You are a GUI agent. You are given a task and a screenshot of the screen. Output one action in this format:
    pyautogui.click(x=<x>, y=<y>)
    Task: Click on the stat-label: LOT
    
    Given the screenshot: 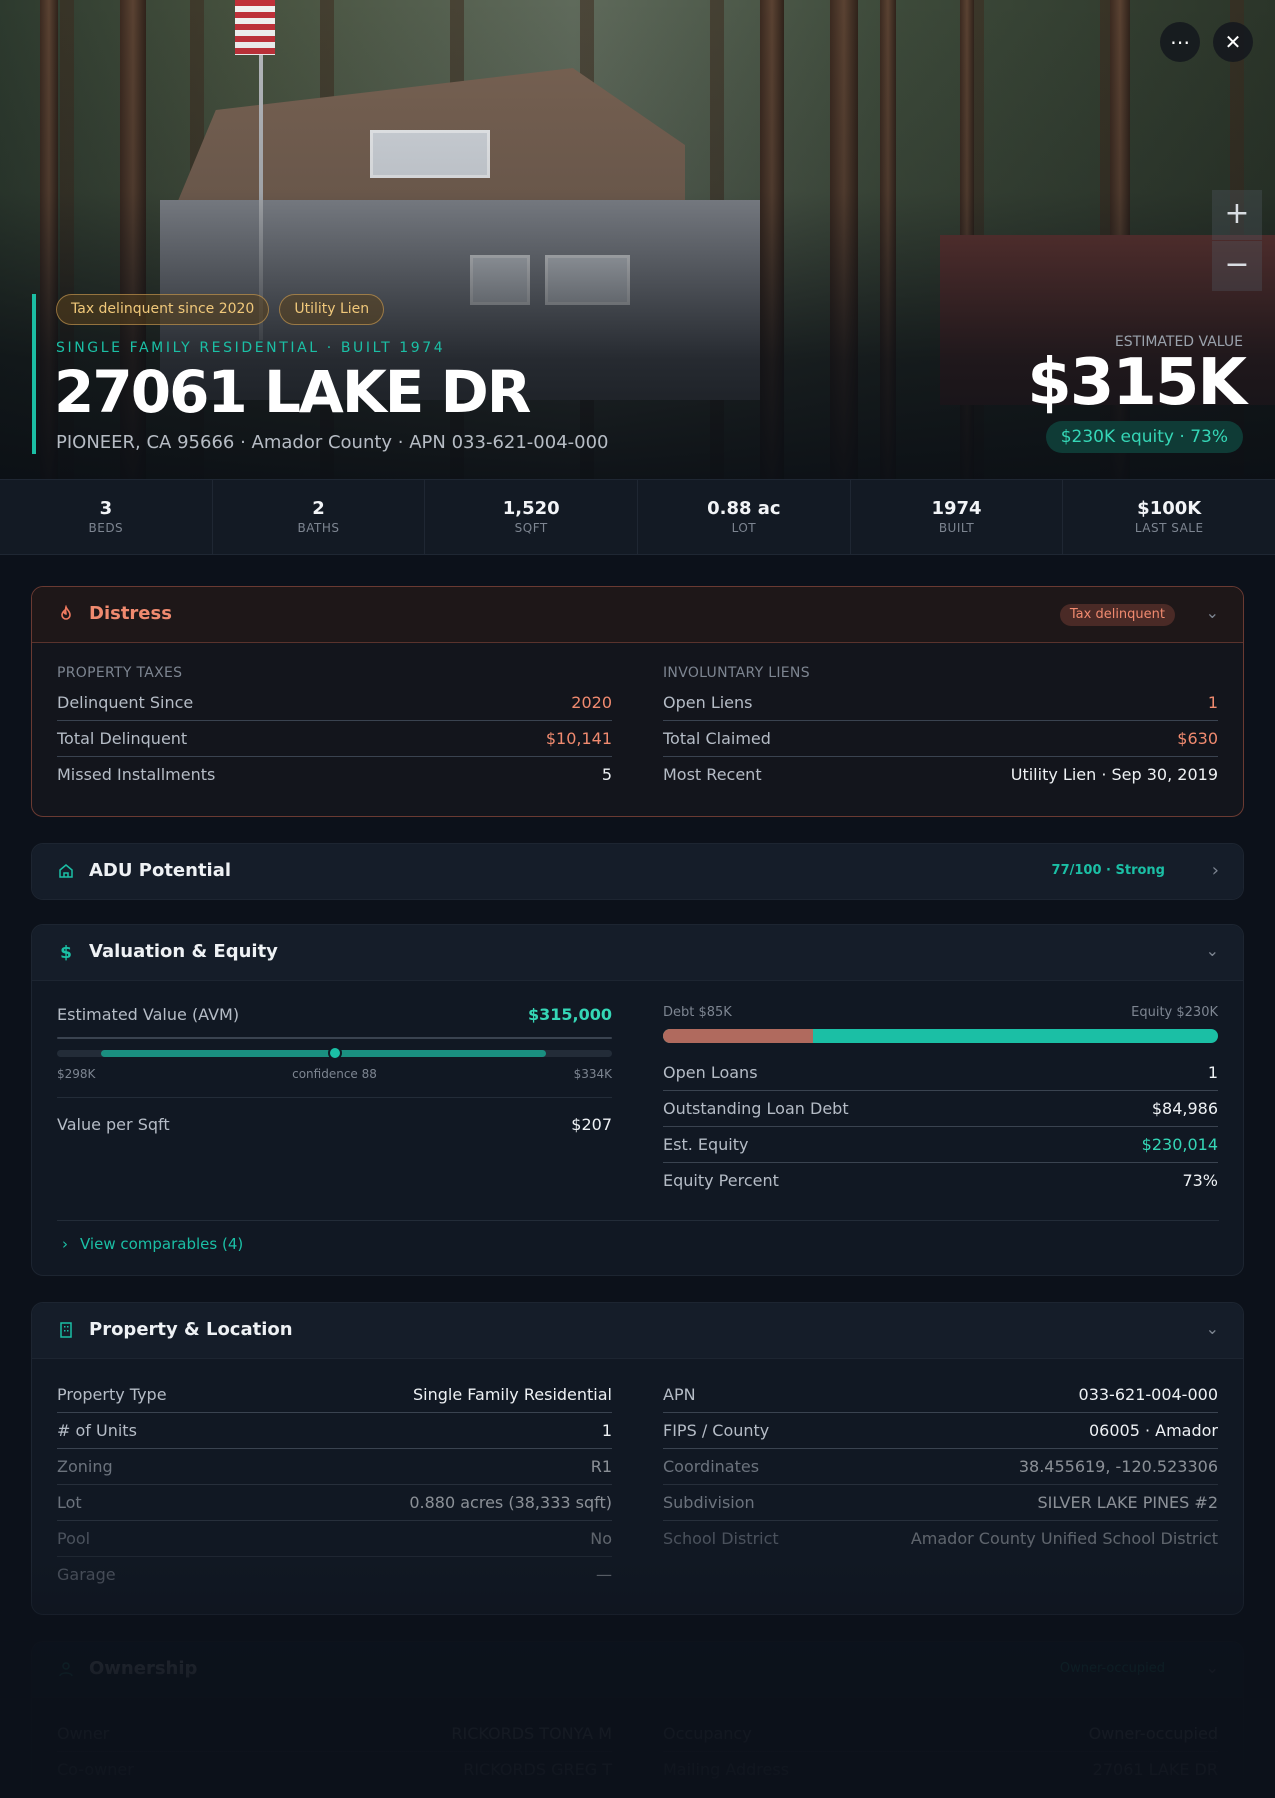 What is the action you would take?
    pyautogui.click(x=744, y=528)
    